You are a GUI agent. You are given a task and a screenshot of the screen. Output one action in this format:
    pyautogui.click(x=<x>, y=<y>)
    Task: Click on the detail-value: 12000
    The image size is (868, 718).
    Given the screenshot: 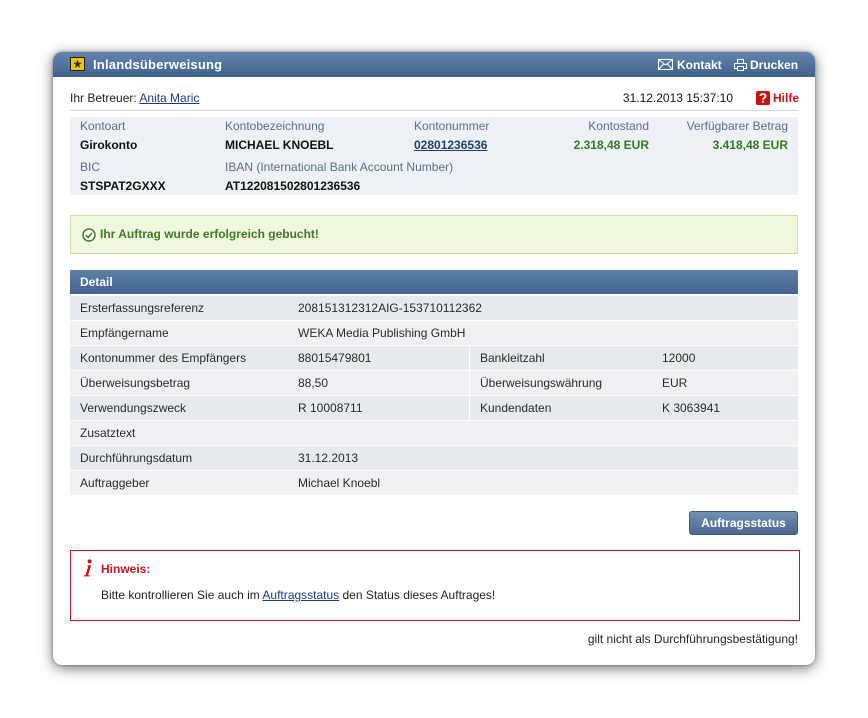 What is the action you would take?
    pyautogui.click(x=679, y=358)
    